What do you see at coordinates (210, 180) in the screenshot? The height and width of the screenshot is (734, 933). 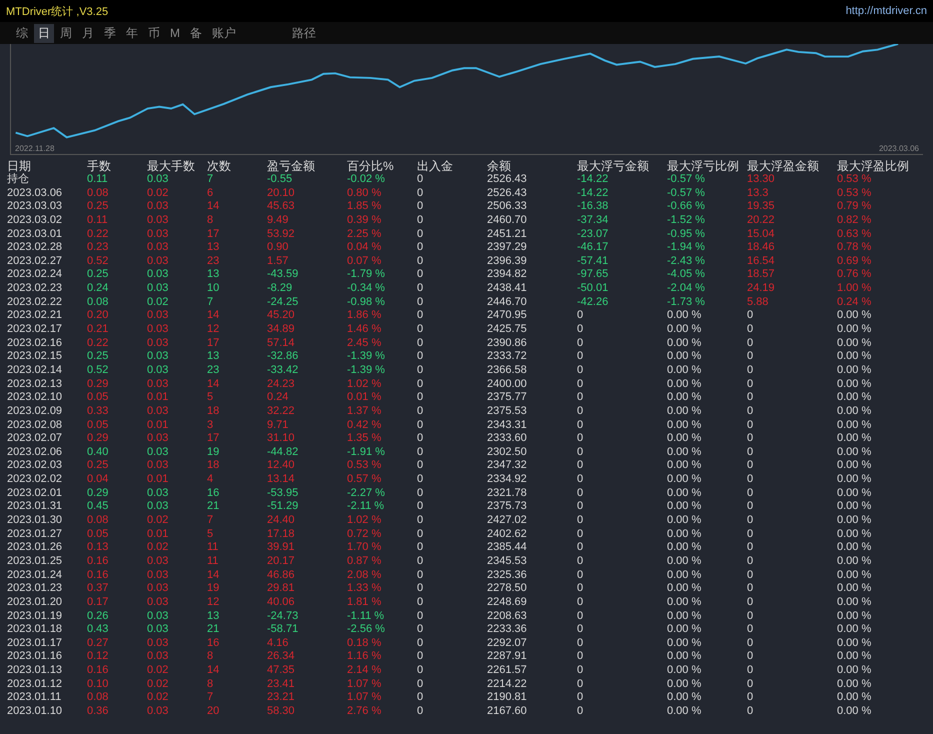 I see `table-cell-text: 7` at bounding box center [210, 180].